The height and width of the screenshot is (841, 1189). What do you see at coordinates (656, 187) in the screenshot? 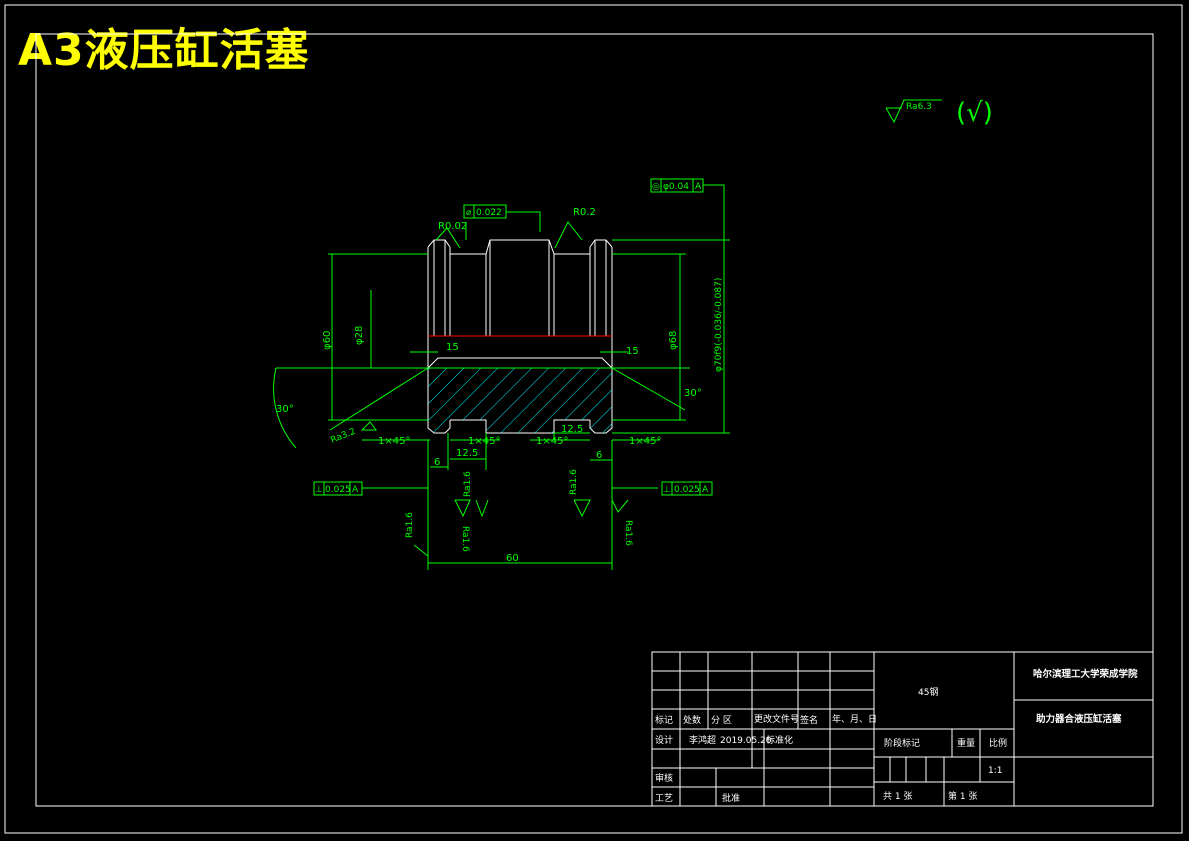
I see `tol-top-right-symbol: ◎` at bounding box center [656, 187].